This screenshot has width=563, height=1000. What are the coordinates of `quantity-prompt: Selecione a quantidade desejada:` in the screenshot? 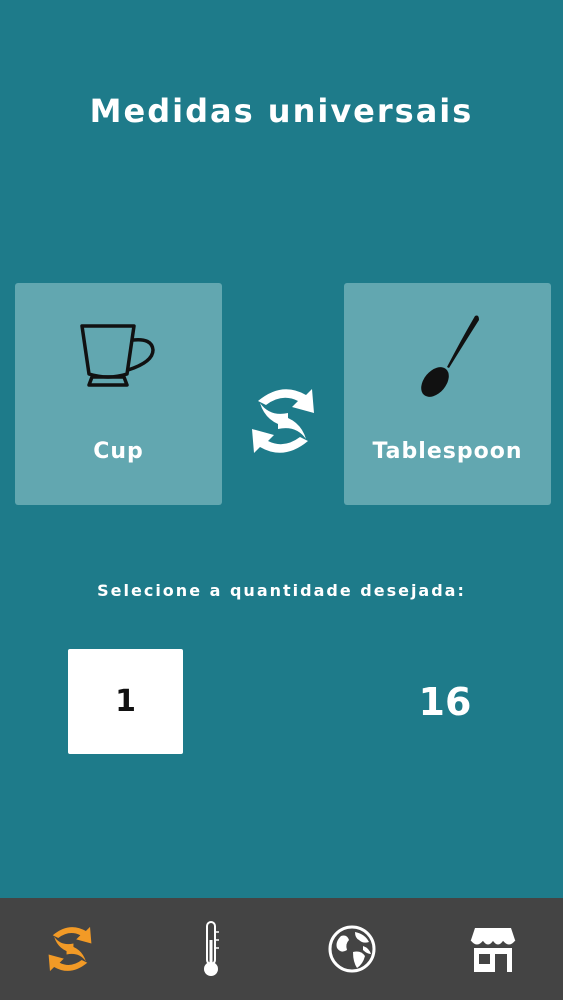 It's located at (281, 590).